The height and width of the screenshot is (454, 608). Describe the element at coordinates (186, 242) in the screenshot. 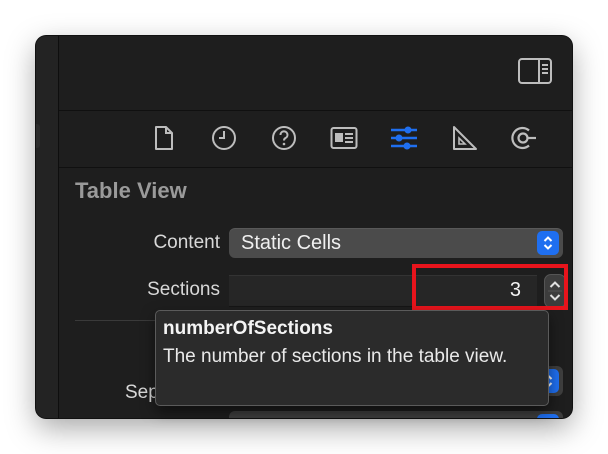

I see `content-label: Content` at that location.